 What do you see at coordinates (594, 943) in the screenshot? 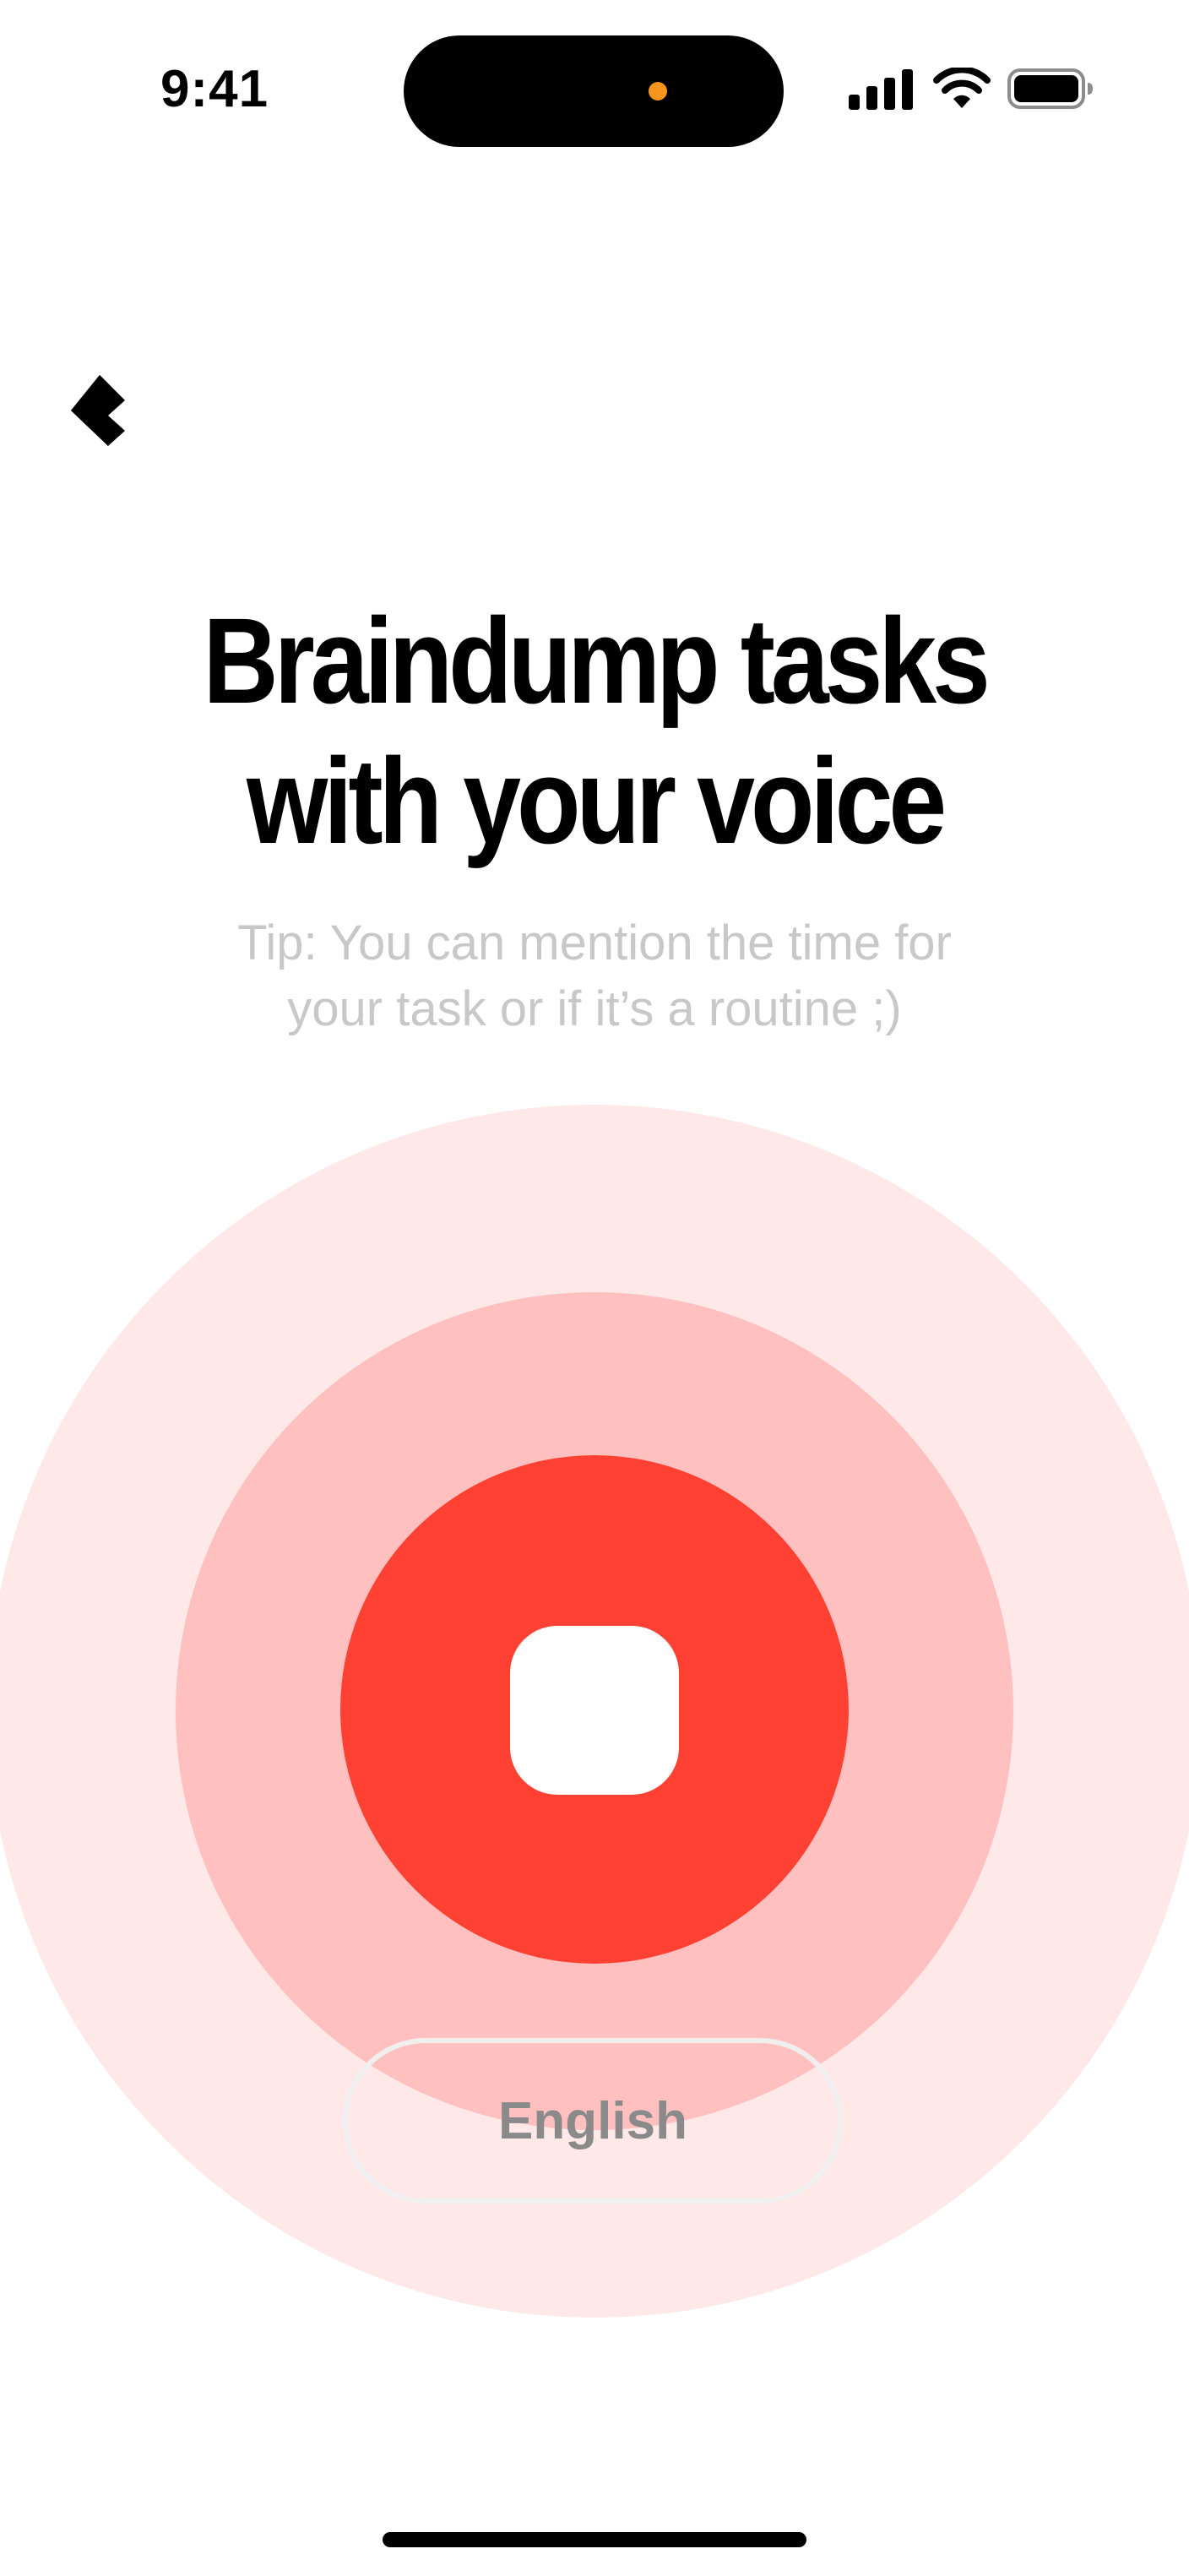
I see `tip-line-1: Tip: You can mention the time for` at bounding box center [594, 943].